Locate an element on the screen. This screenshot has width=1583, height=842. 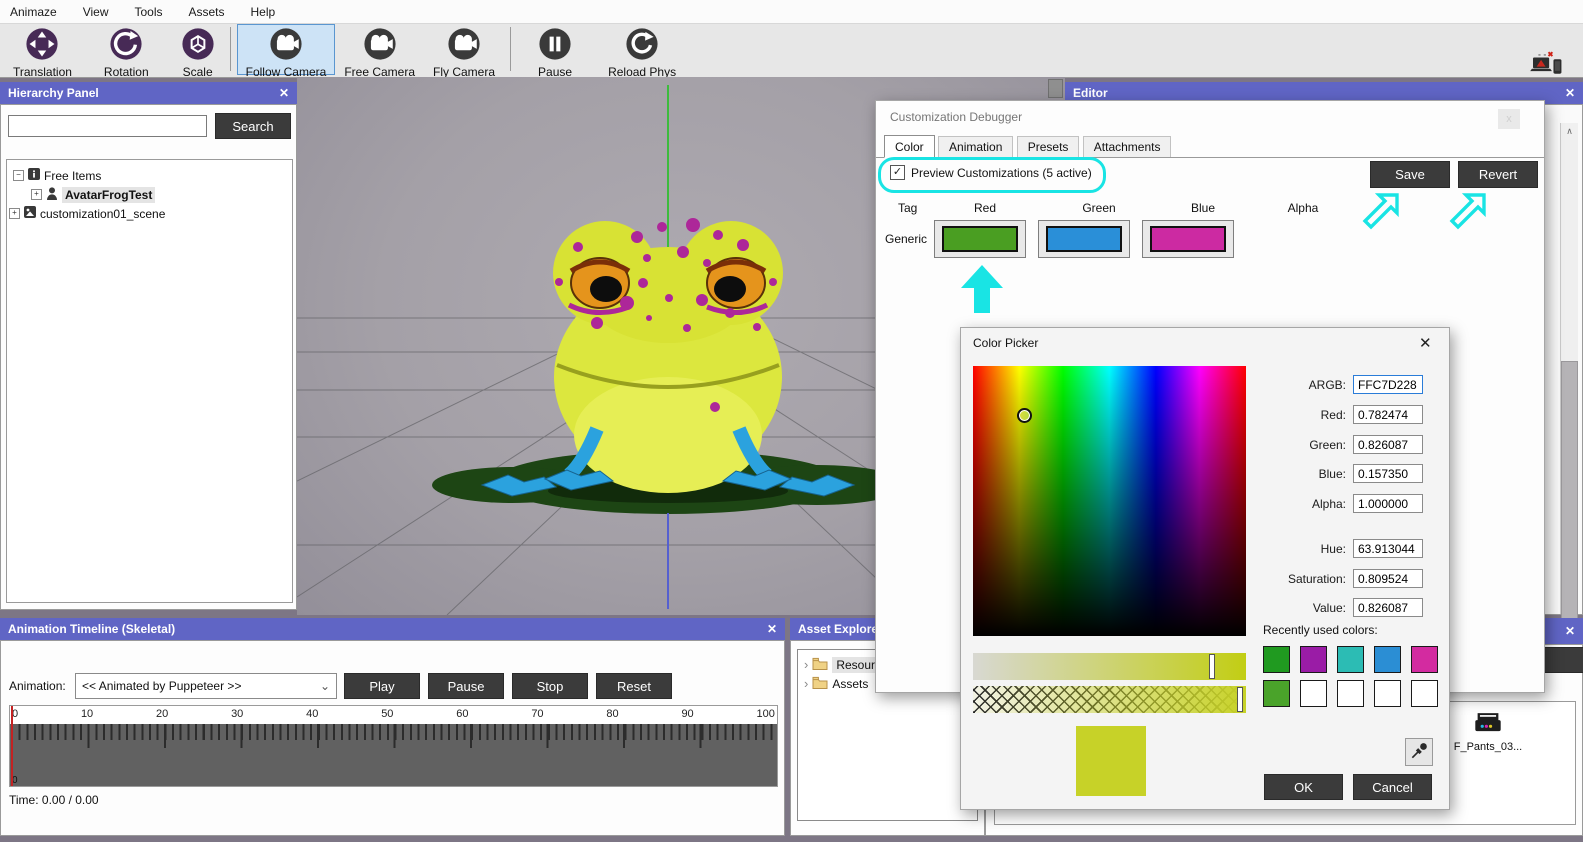
free-camera-button: Free Camera is located at coordinates (379, 51).